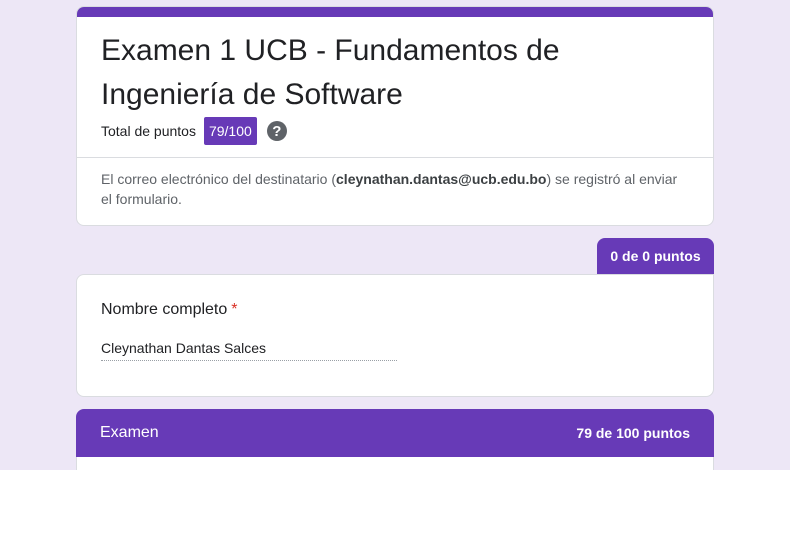  What do you see at coordinates (395, 463) in the screenshot?
I see `exam-section-body` at bounding box center [395, 463].